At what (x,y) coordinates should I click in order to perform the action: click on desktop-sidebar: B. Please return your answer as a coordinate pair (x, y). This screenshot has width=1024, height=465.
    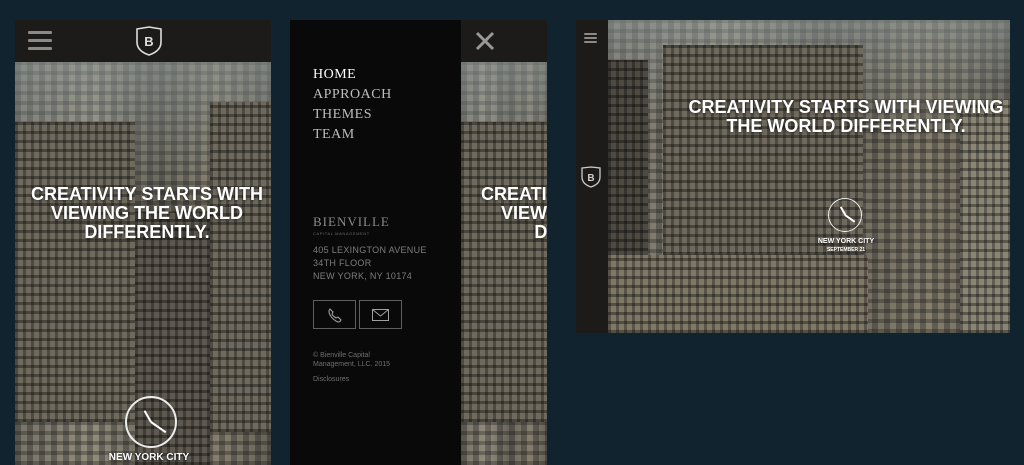
    Looking at the image, I should click on (592, 176).